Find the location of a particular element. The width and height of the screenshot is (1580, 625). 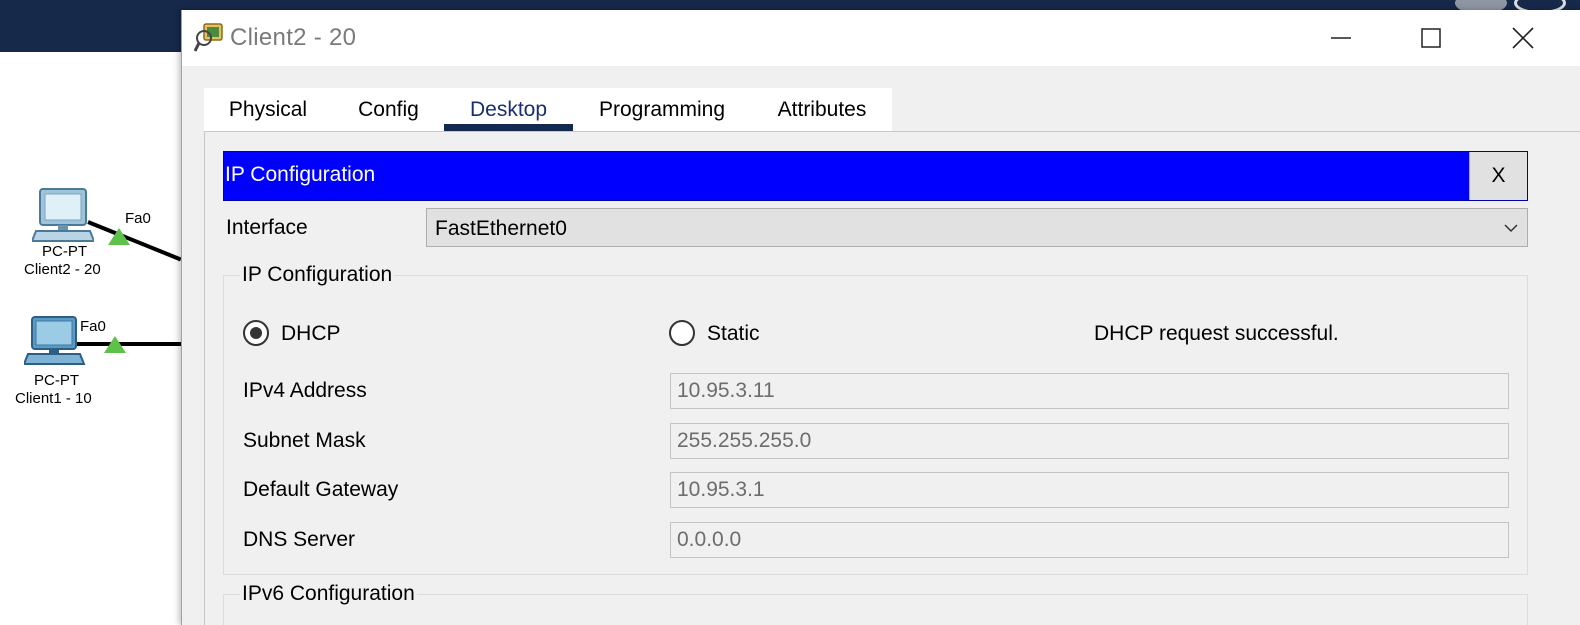

window-titlebar: Client2 - 20 is located at coordinates (881, 38).